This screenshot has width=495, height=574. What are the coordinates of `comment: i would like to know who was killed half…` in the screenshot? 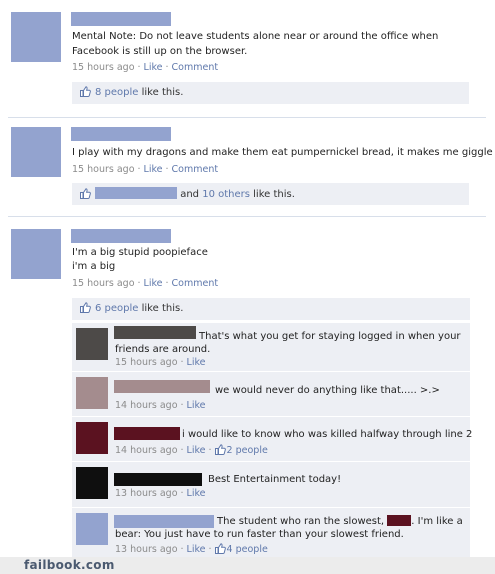 It's located at (272, 438).